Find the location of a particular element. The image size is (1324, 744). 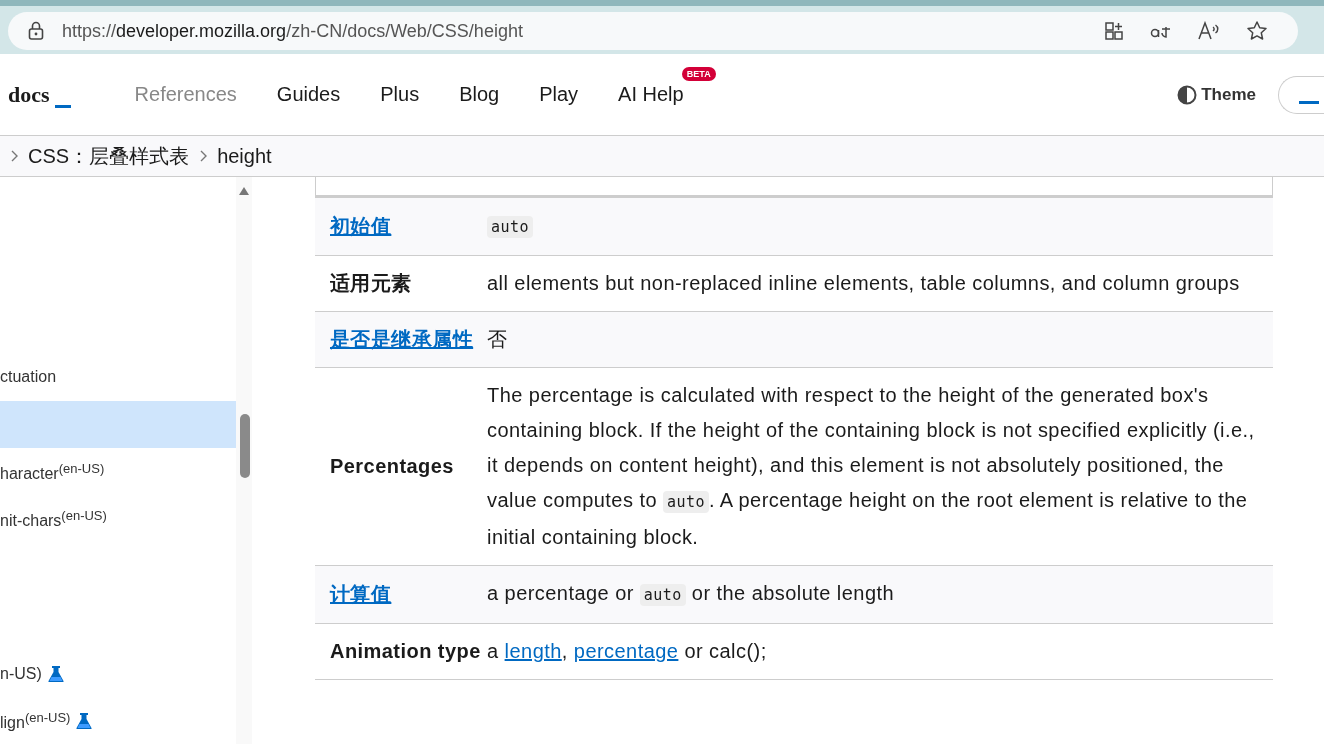

property-value: all elements but non-replaced inline elements, table columns, and column groups is located at coordinates (864, 283).